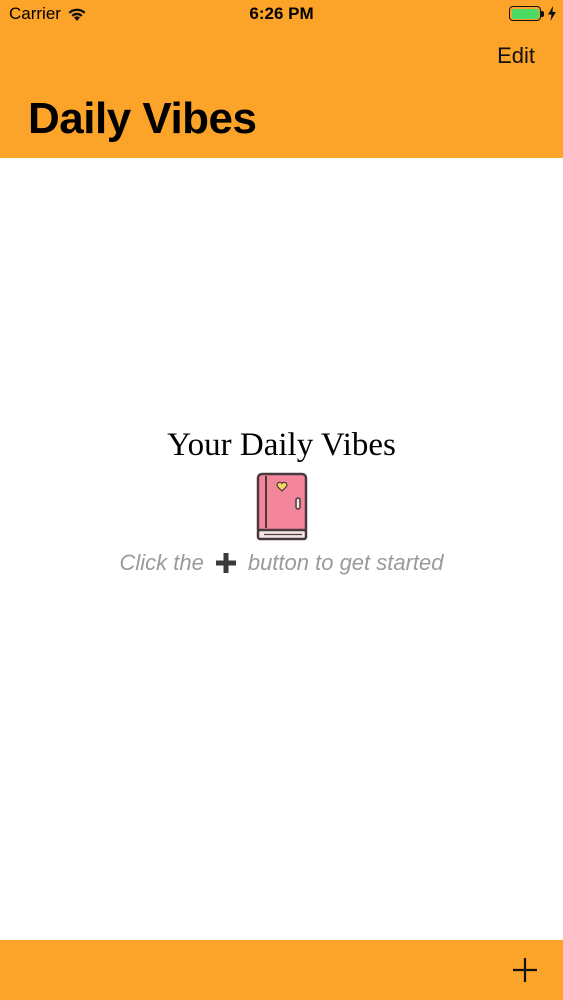  I want to click on plus-icon, so click(225, 563).